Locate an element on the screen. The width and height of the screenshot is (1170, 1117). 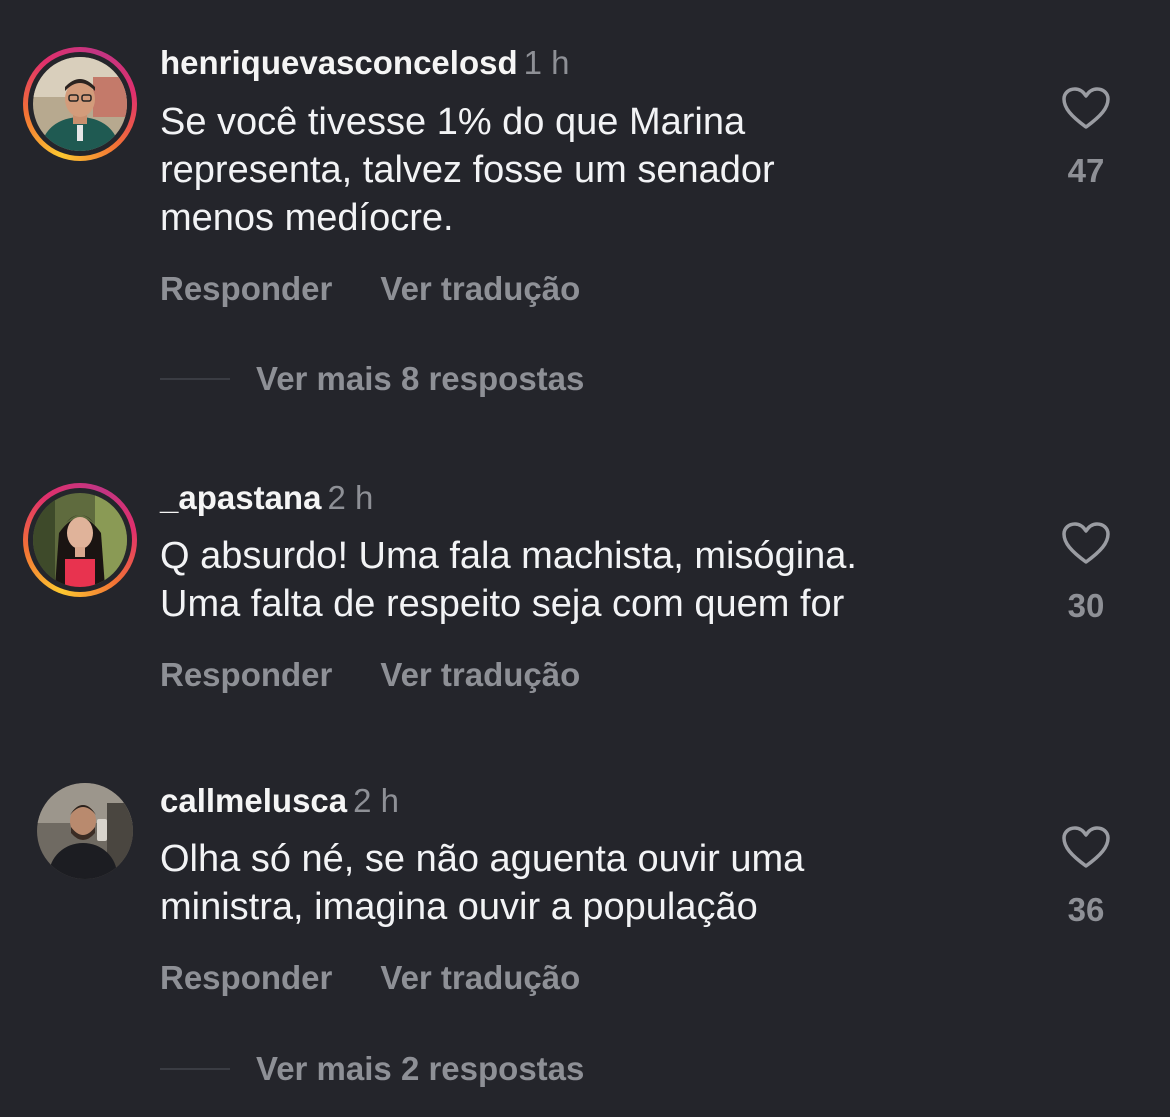
timestamp: 1 h is located at coordinates (546, 62).